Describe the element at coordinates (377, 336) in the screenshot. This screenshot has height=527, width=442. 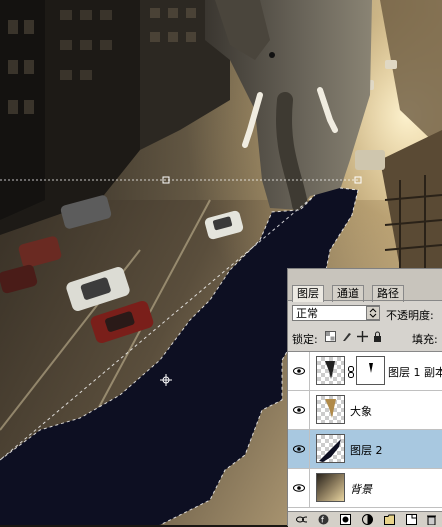
I see `lock-all-icon` at that location.